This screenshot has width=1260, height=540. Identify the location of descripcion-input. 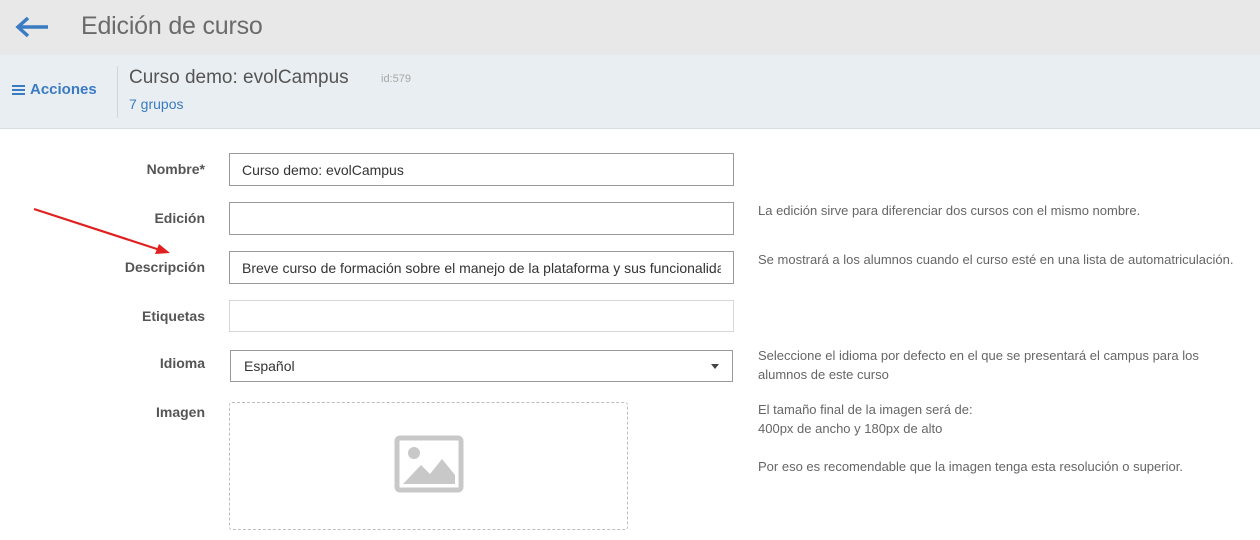
(481, 267).